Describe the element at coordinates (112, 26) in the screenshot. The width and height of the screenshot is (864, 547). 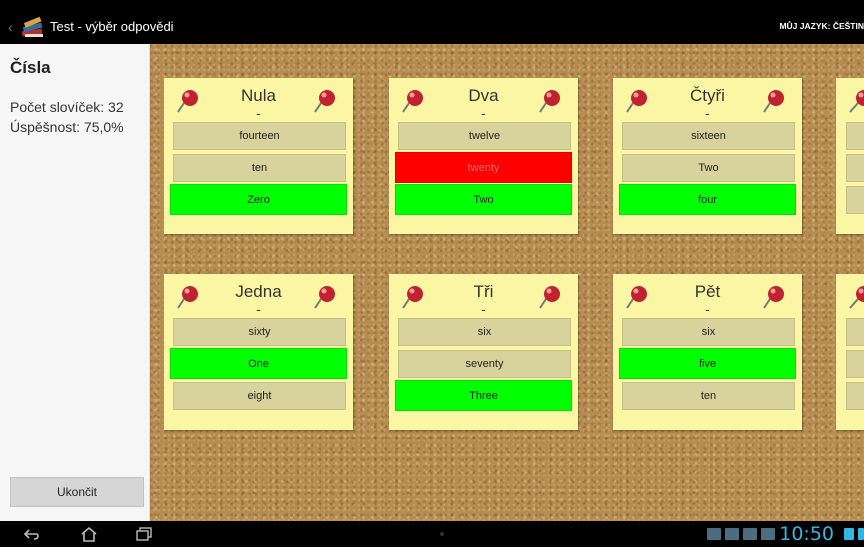
I see `app-title: Test - výběr odpovědi` at that location.